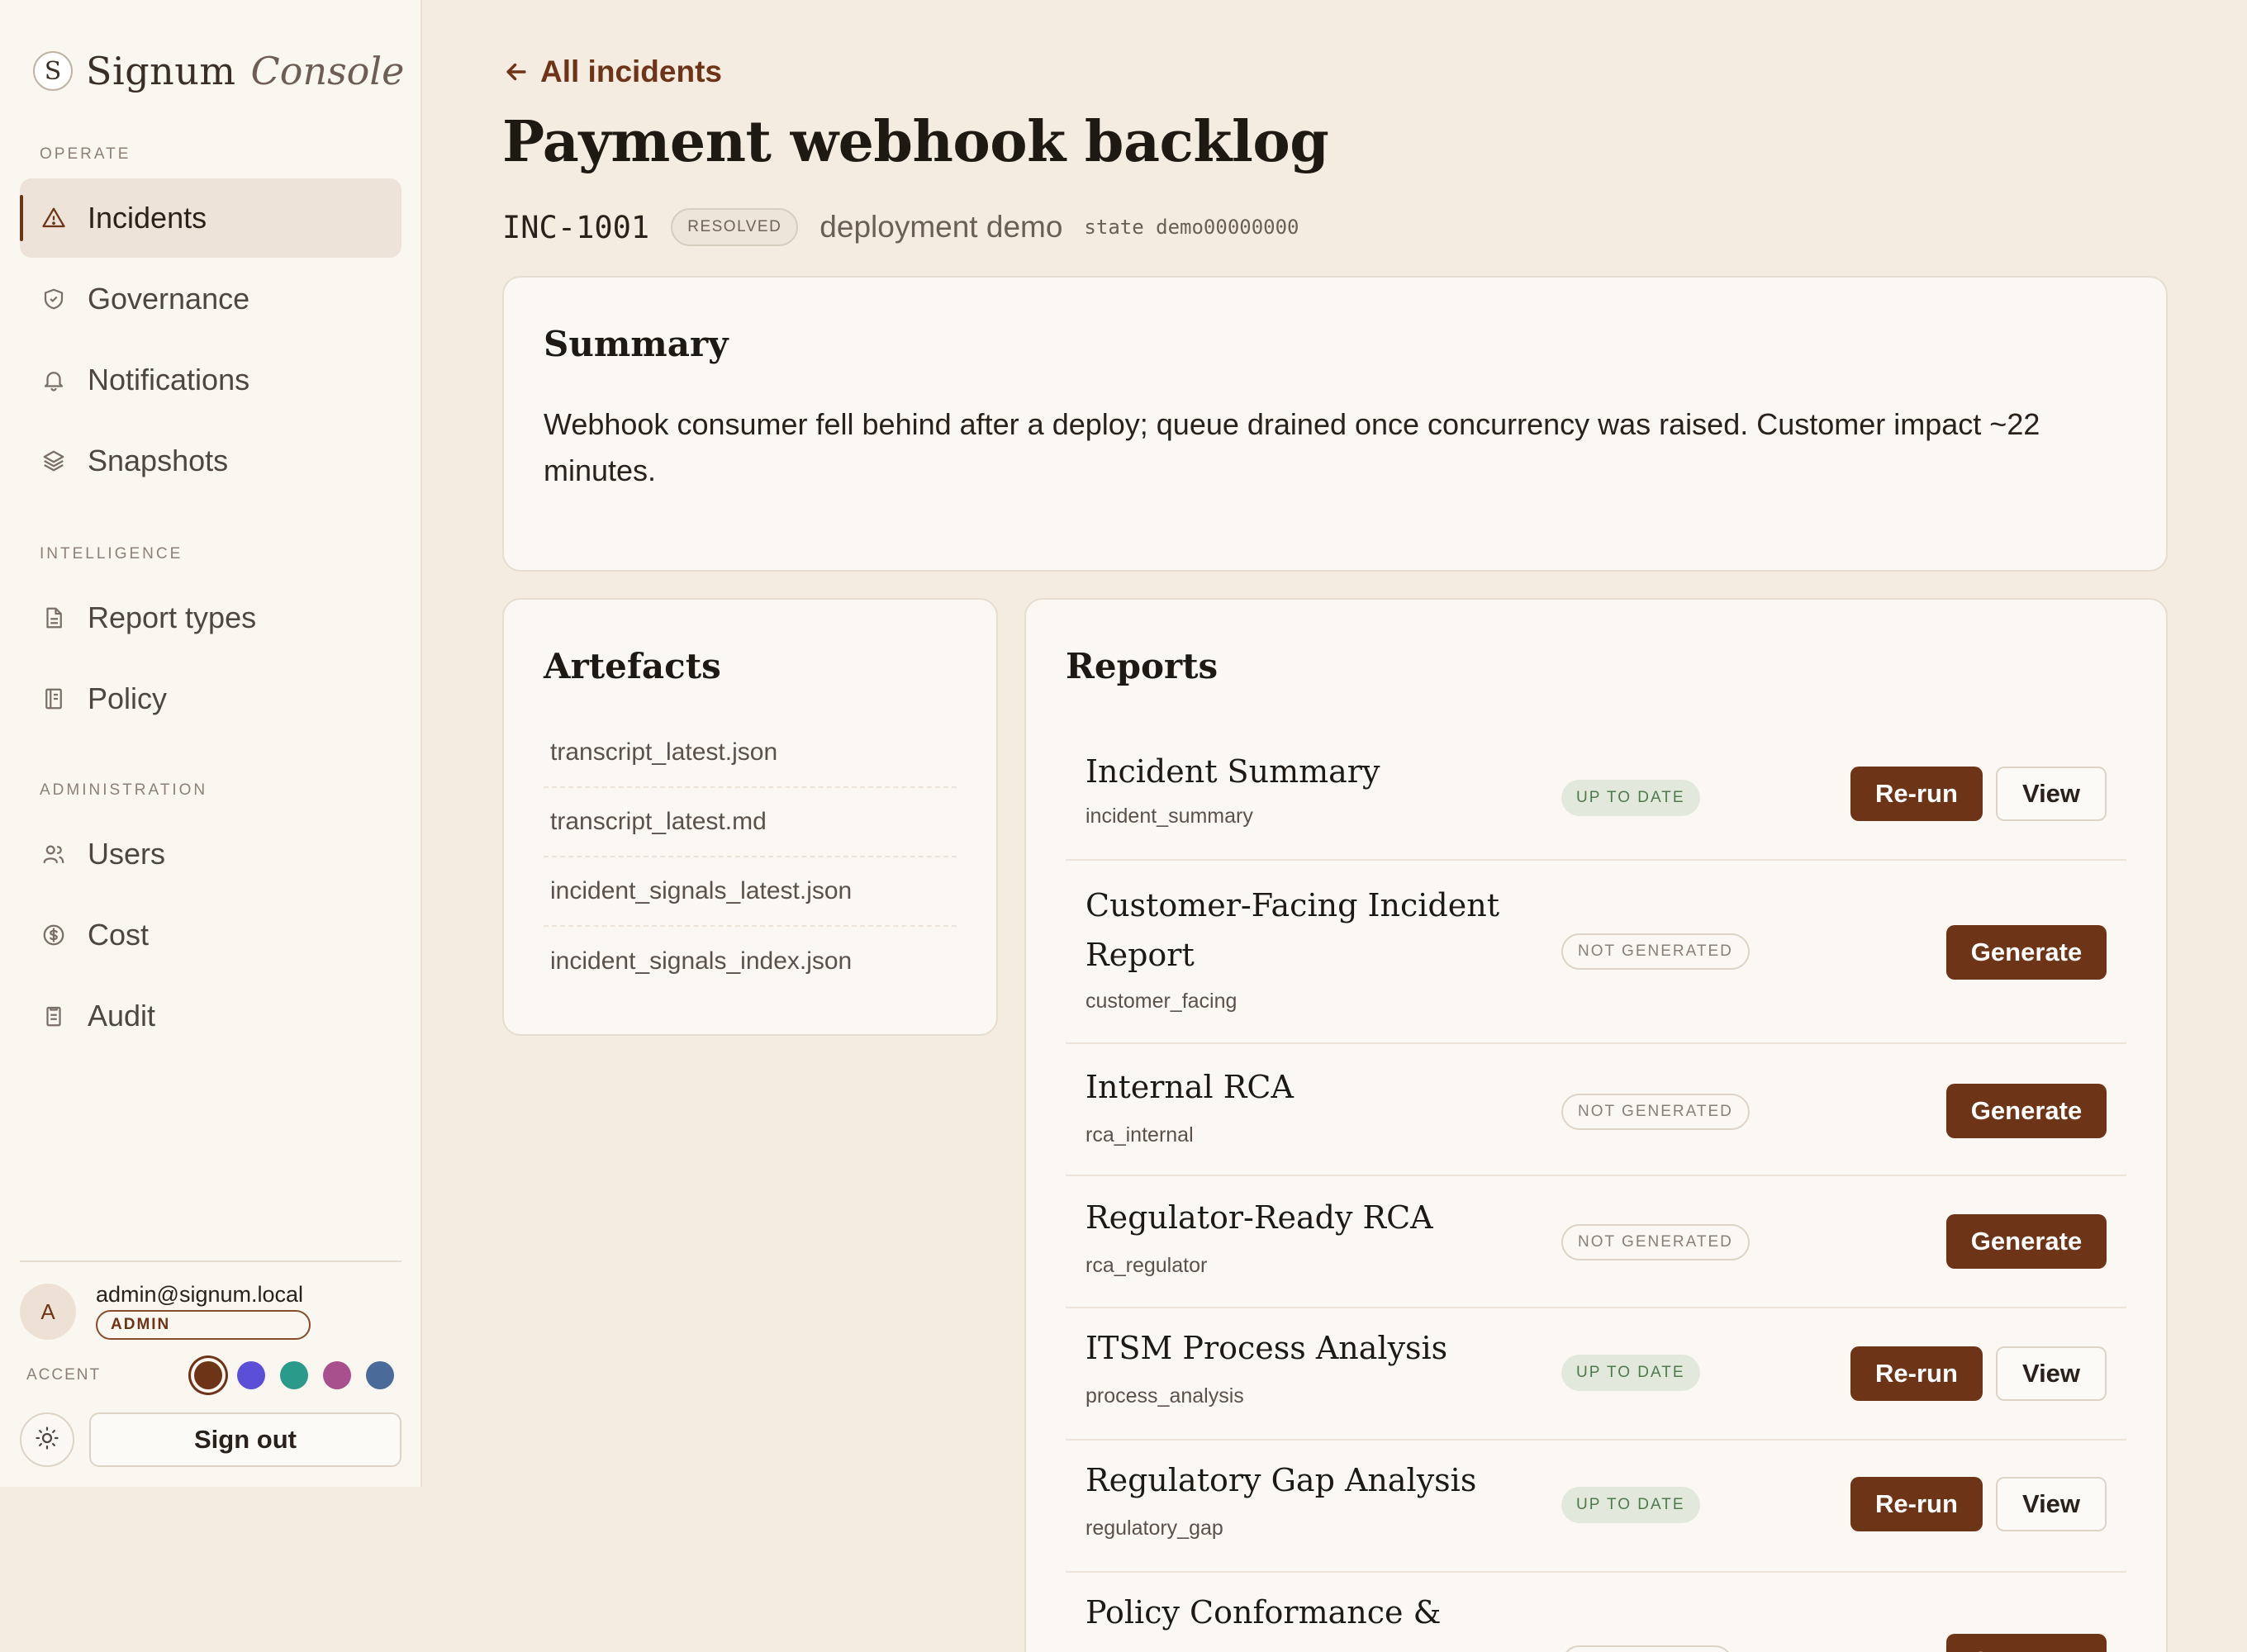 Image resolution: width=2247 pixels, height=1652 pixels. Describe the element at coordinates (1146, 1265) in the screenshot. I see `report-key: rca_regulator` at that location.